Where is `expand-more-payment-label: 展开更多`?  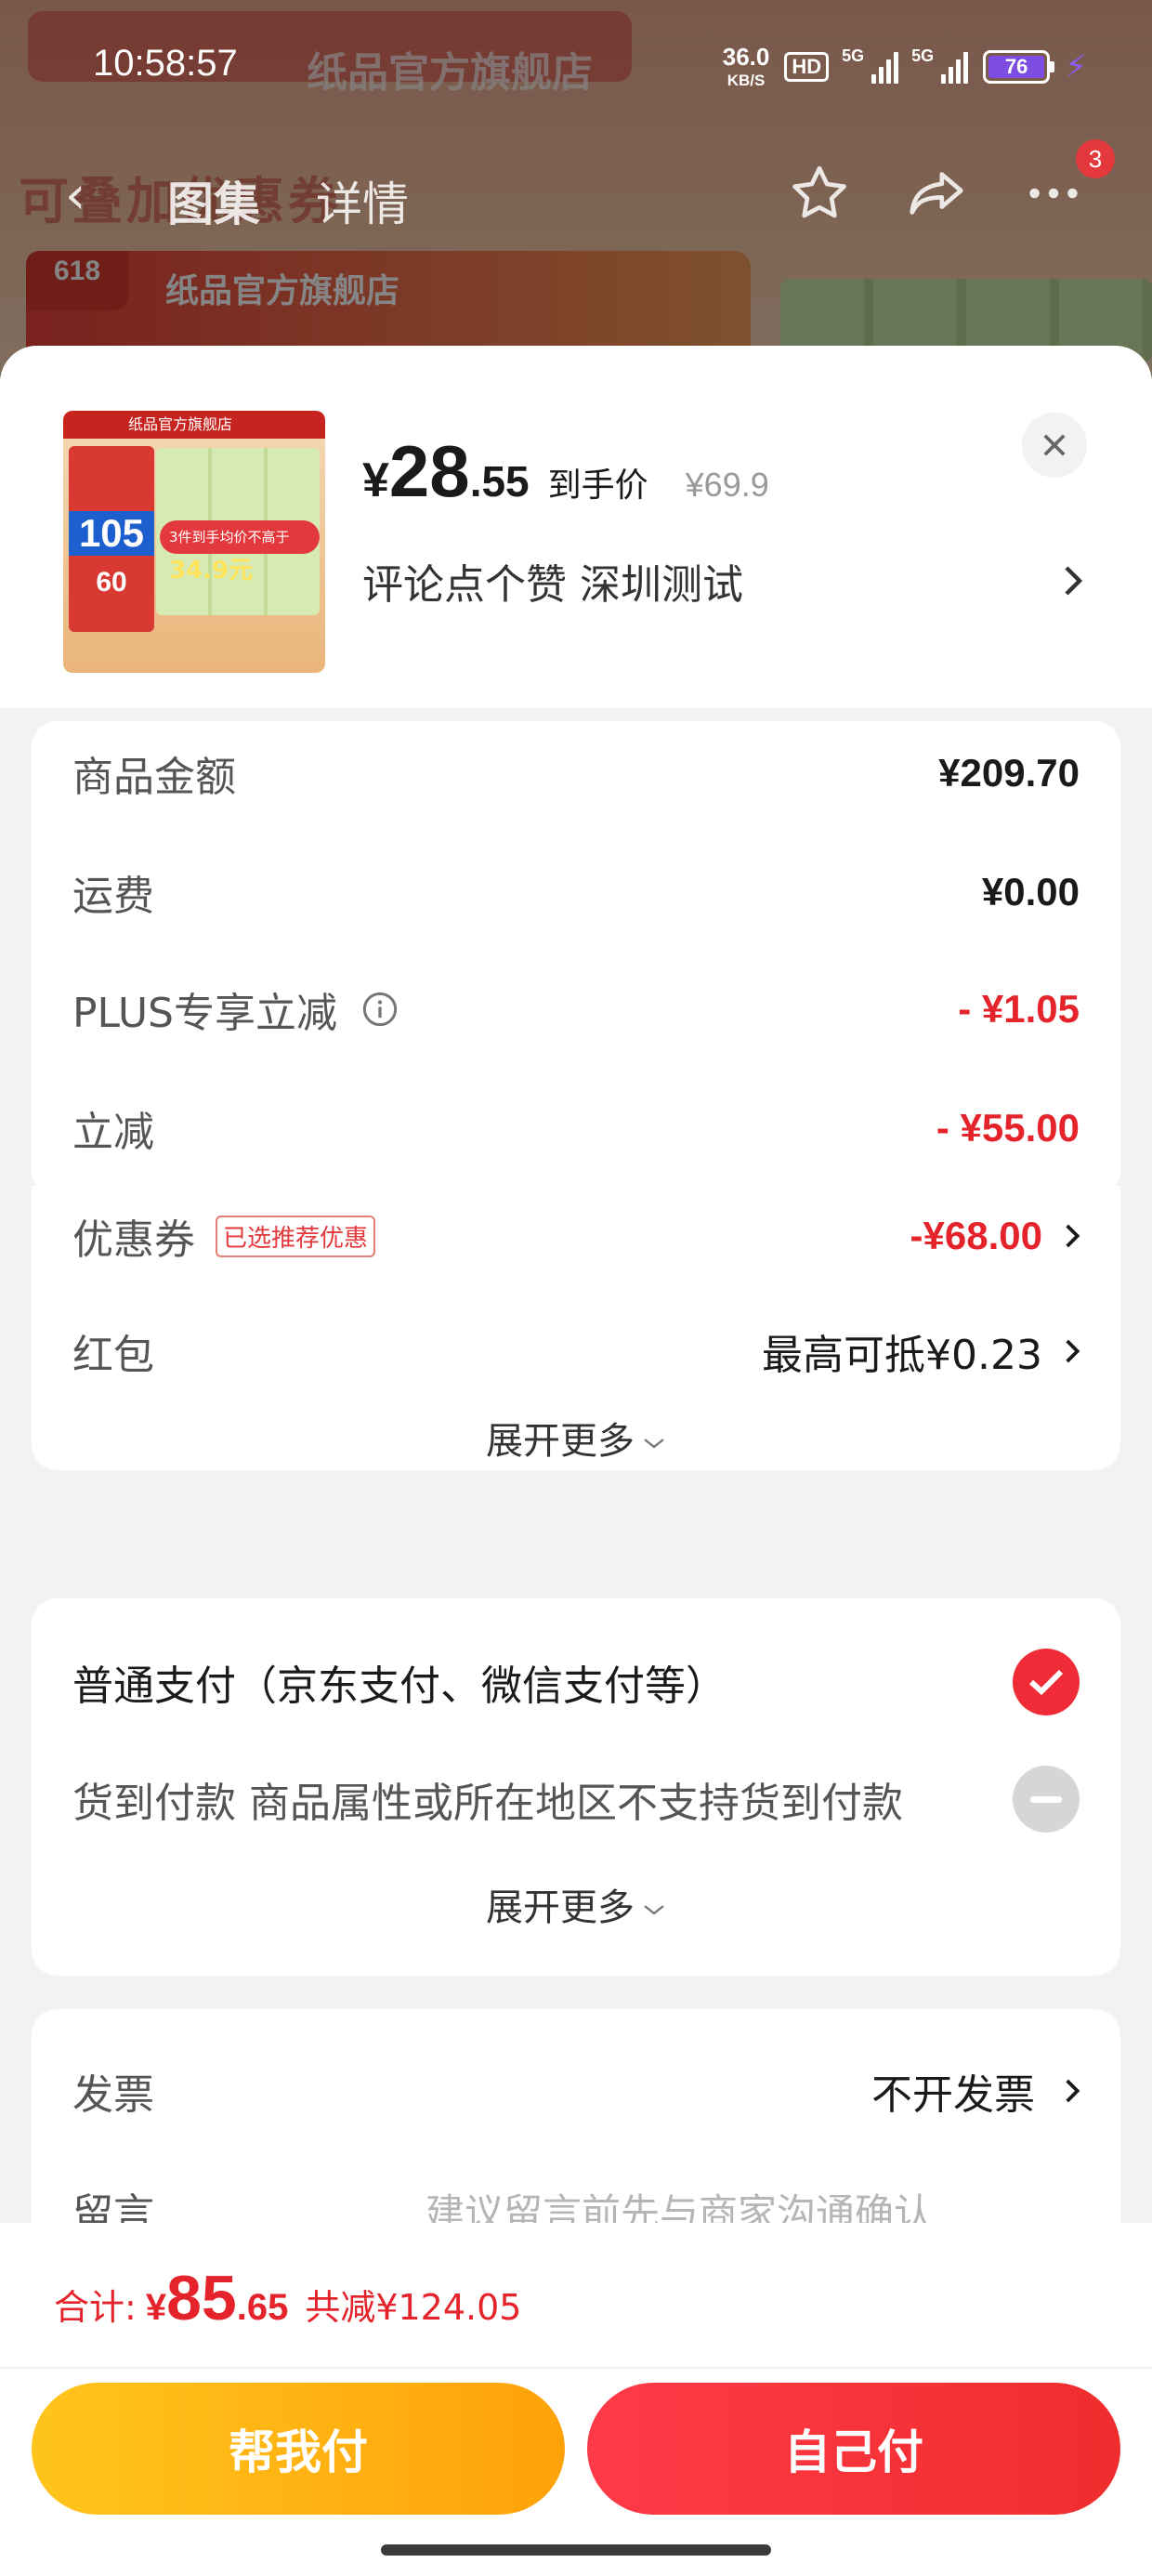 expand-more-payment-label: 展开更多 is located at coordinates (560, 1907).